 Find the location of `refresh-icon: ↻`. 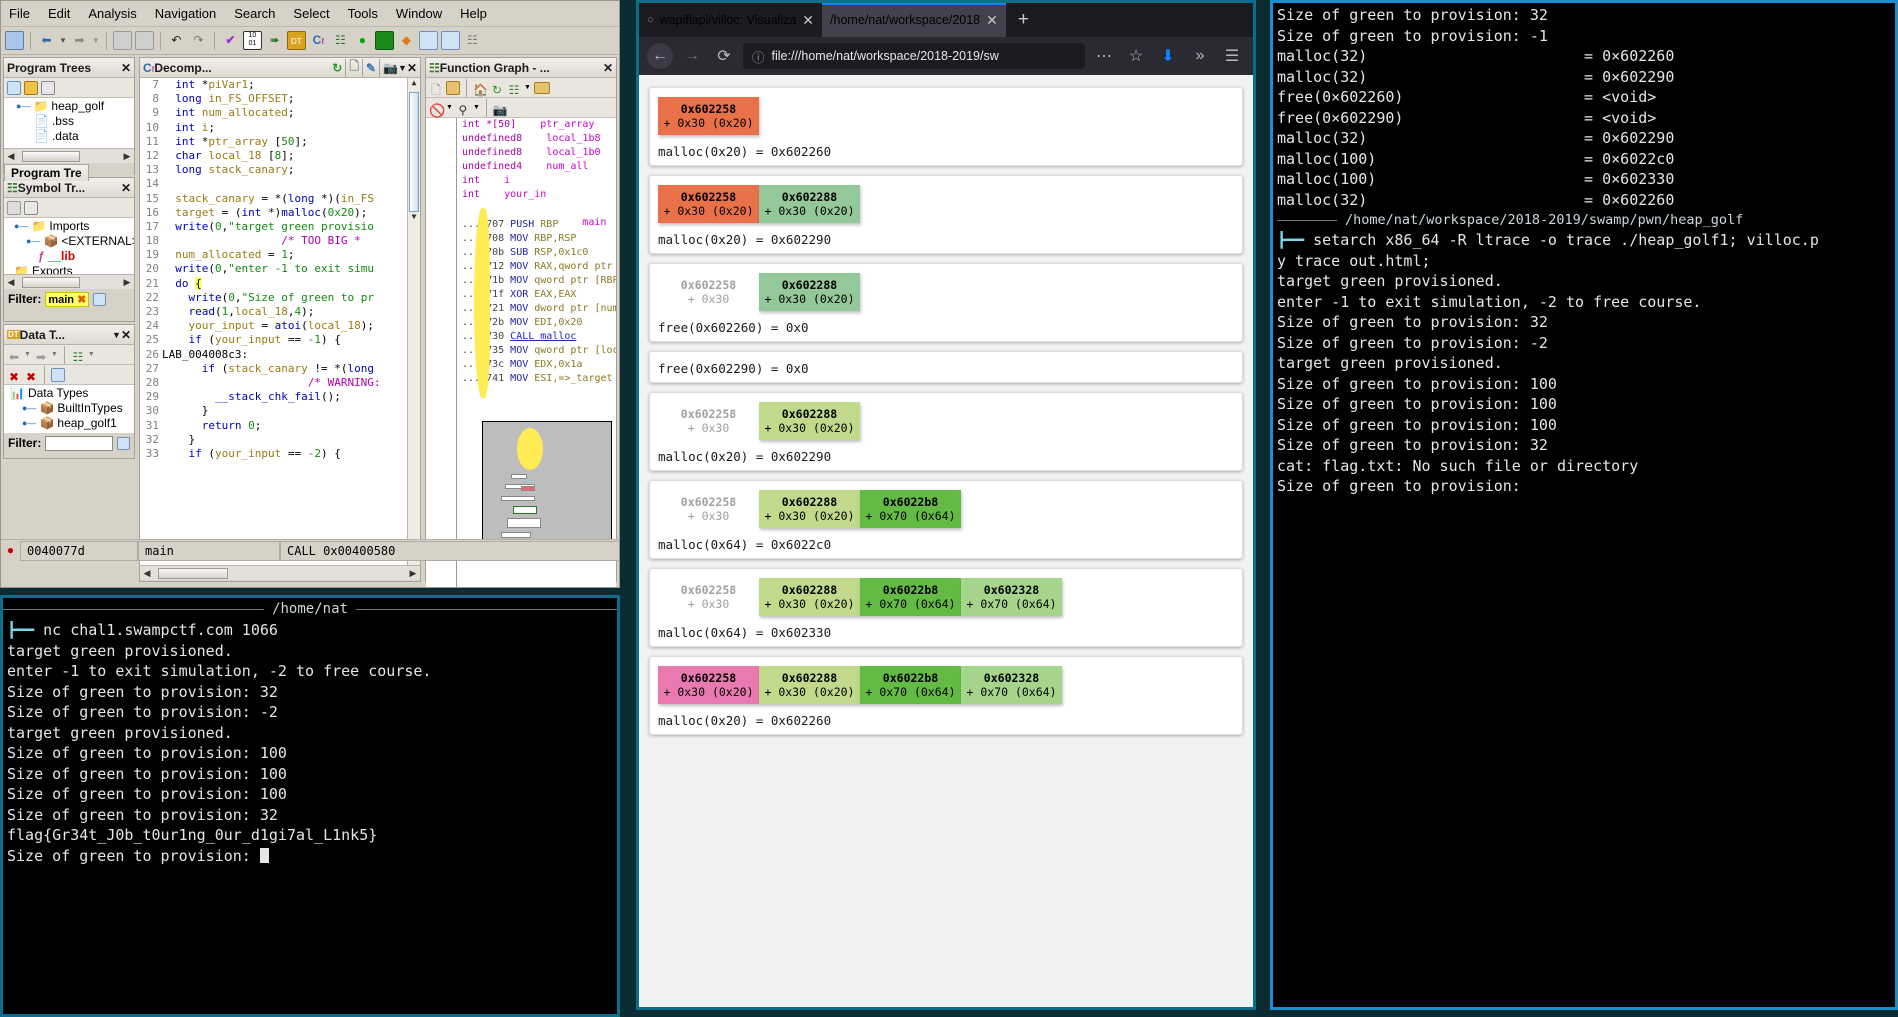

refresh-icon: ↻ is located at coordinates (337, 68).